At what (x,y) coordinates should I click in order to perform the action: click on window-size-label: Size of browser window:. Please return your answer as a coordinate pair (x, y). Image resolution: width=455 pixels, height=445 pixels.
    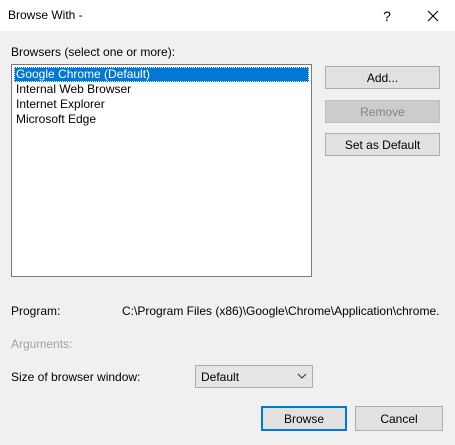
    Looking at the image, I should click on (76, 377).